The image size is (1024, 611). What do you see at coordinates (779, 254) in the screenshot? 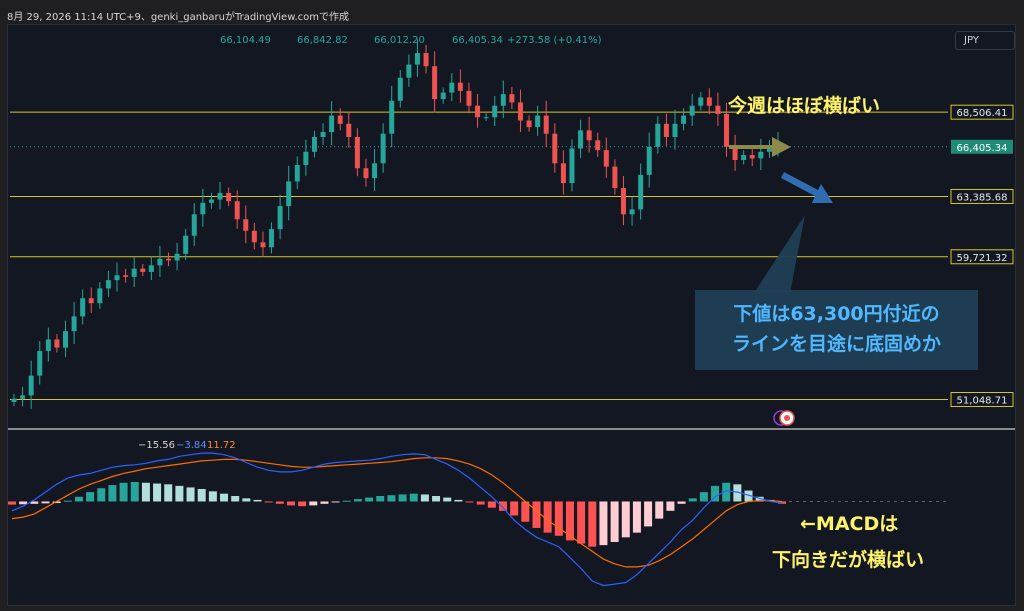
I see `callout-pointer` at bounding box center [779, 254].